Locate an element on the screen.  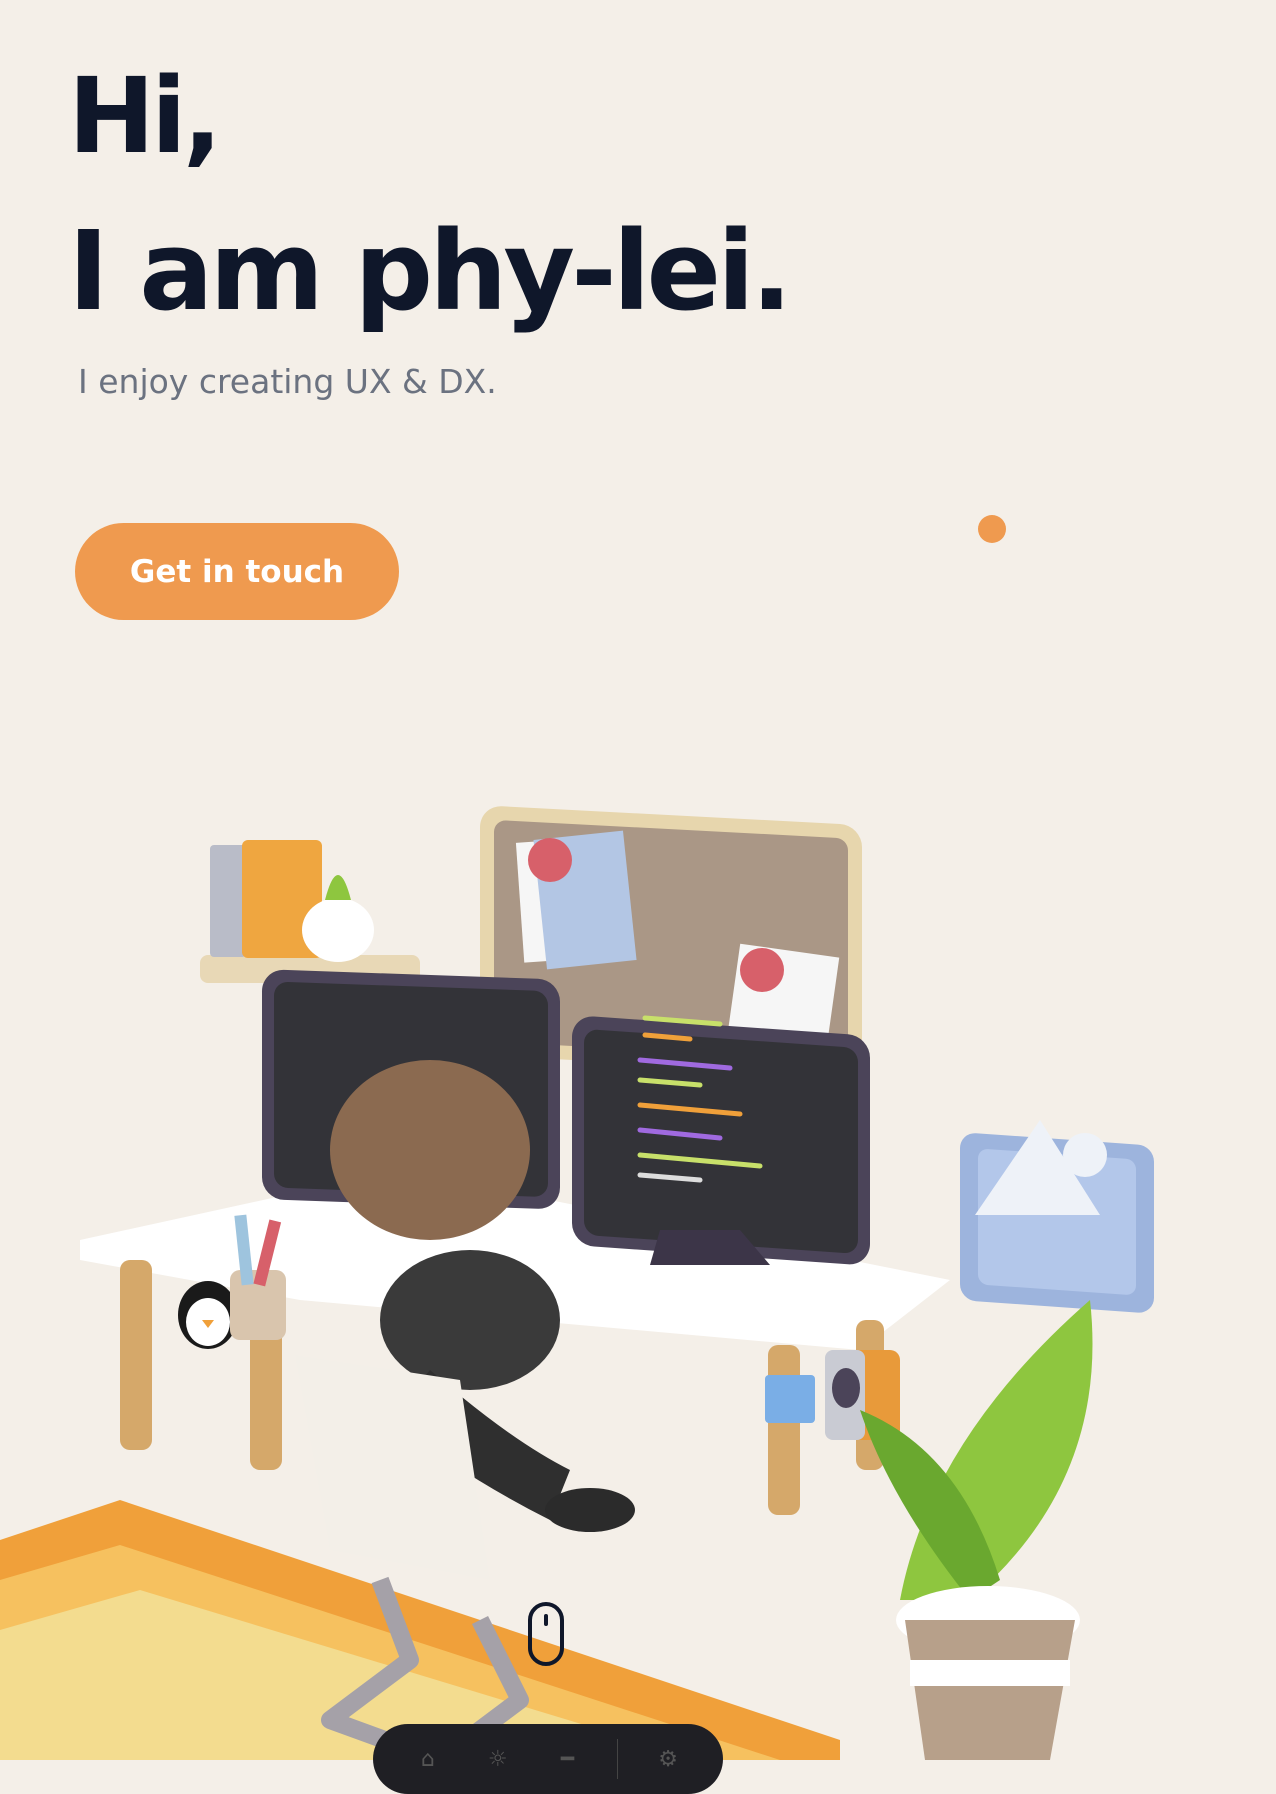
lightbulb-icon: ☼ is located at coordinates (498, 1759).